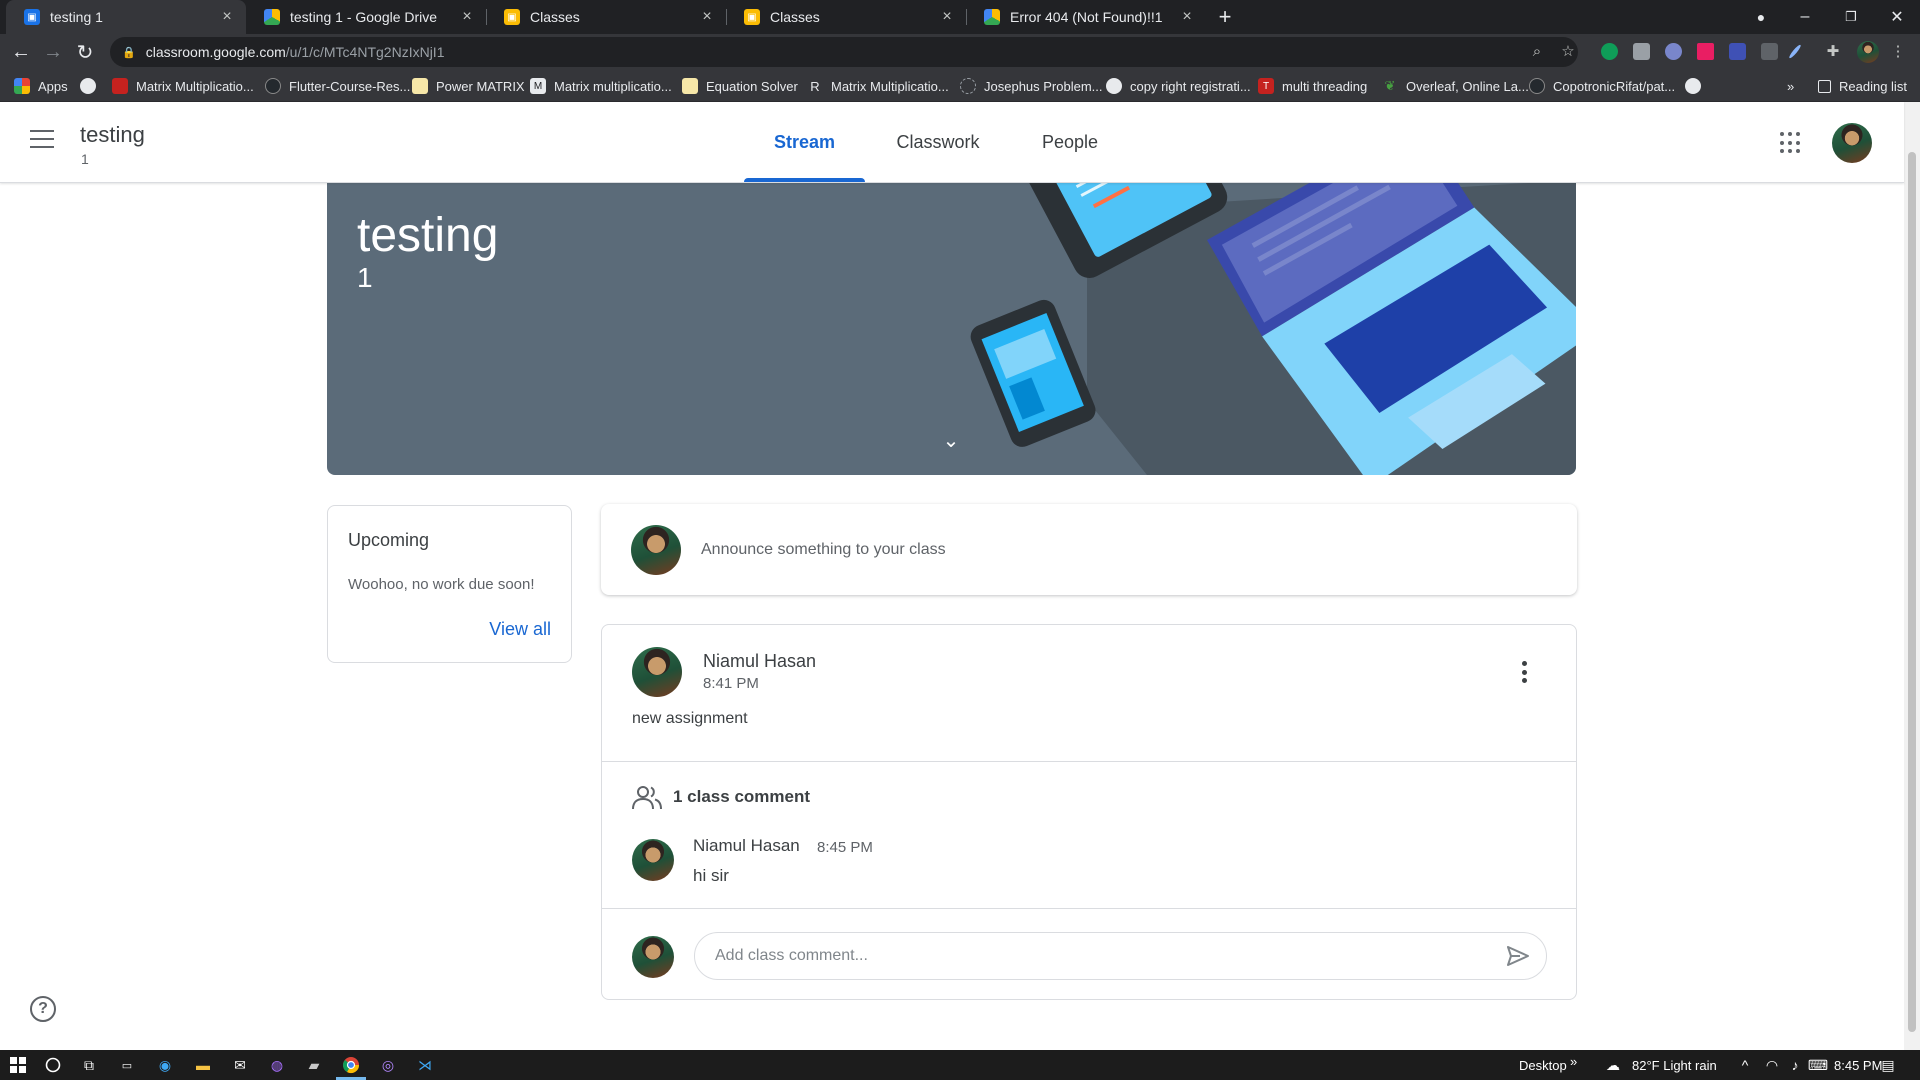 Image resolution: width=1920 pixels, height=1080 pixels. I want to click on wifi-icon: ◠, so click(1772, 1065).